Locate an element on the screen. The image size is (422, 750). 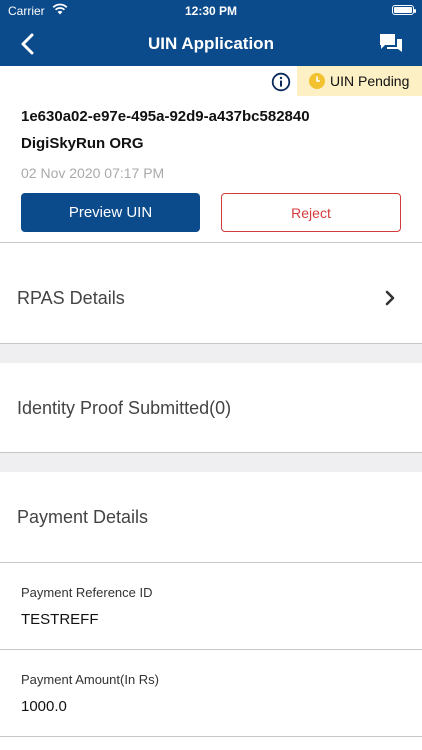
payment-details-title: Payment Details is located at coordinates (83, 517).